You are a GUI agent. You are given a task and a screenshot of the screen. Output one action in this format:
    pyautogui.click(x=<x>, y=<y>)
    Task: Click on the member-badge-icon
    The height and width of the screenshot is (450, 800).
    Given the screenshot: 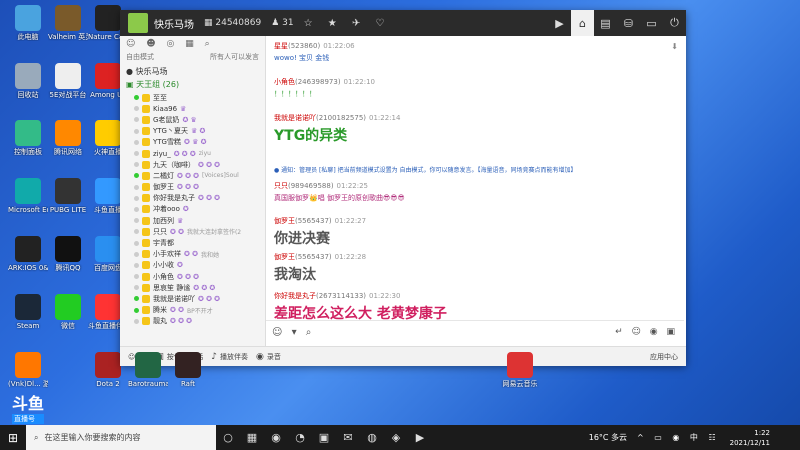 What is the action you would take?
    pyautogui.click(x=146, y=209)
    